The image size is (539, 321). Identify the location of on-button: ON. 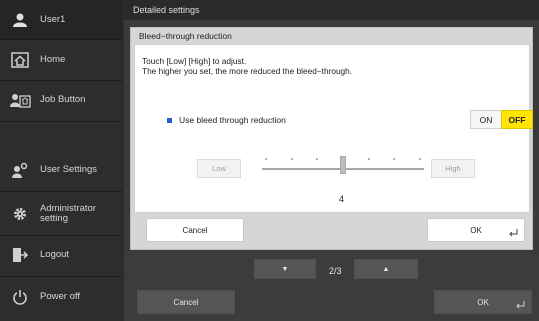
(486, 119).